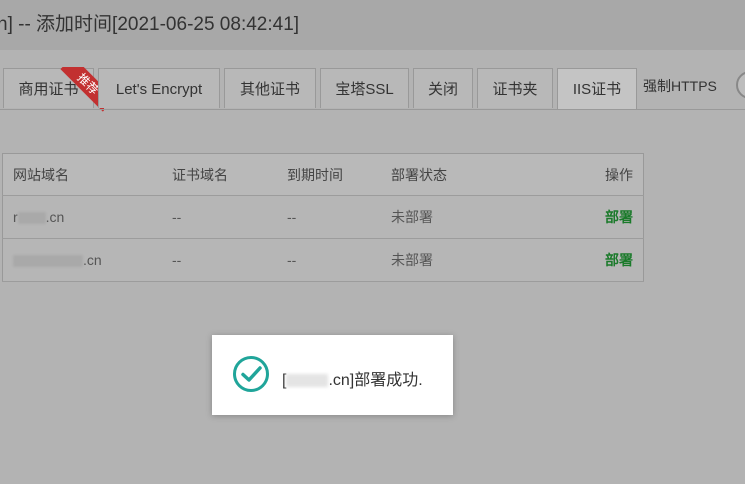  I want to click on table-row: r .cn -- -- 未部署 部署, so click(323, 217).